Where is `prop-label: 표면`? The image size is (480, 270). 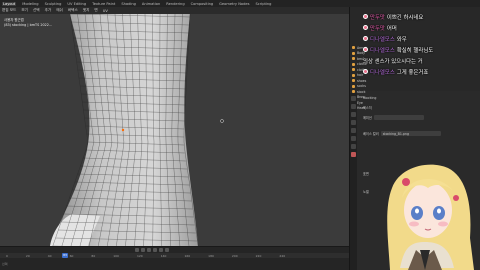 prop-label: 표면 is located at coordinates (366, 174).